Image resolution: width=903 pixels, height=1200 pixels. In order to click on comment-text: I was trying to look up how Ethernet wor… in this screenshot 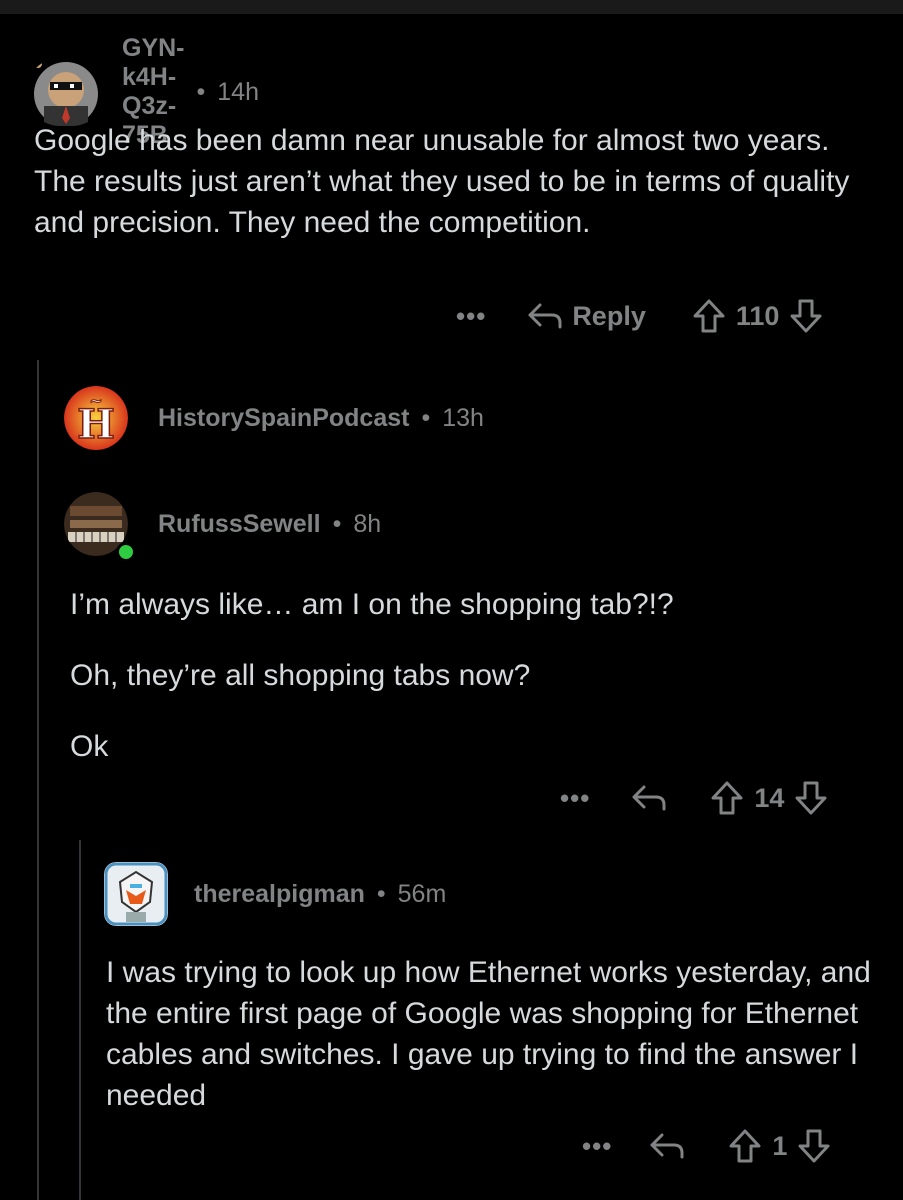, I will do `click(488, 1034)`.